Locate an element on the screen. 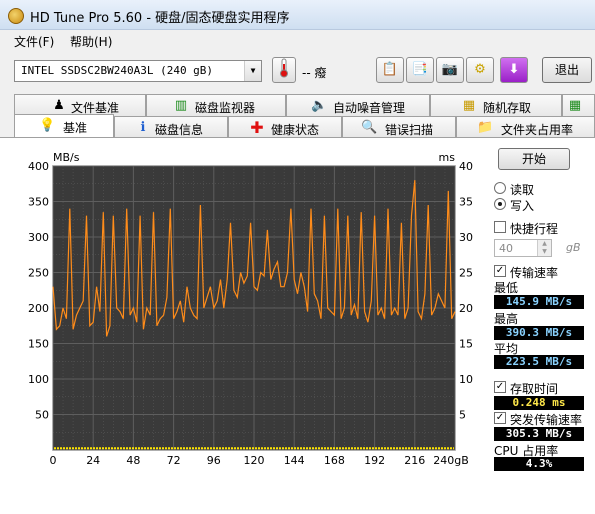  y-tick-label-left: 50 is located at coordinates (42, 415).